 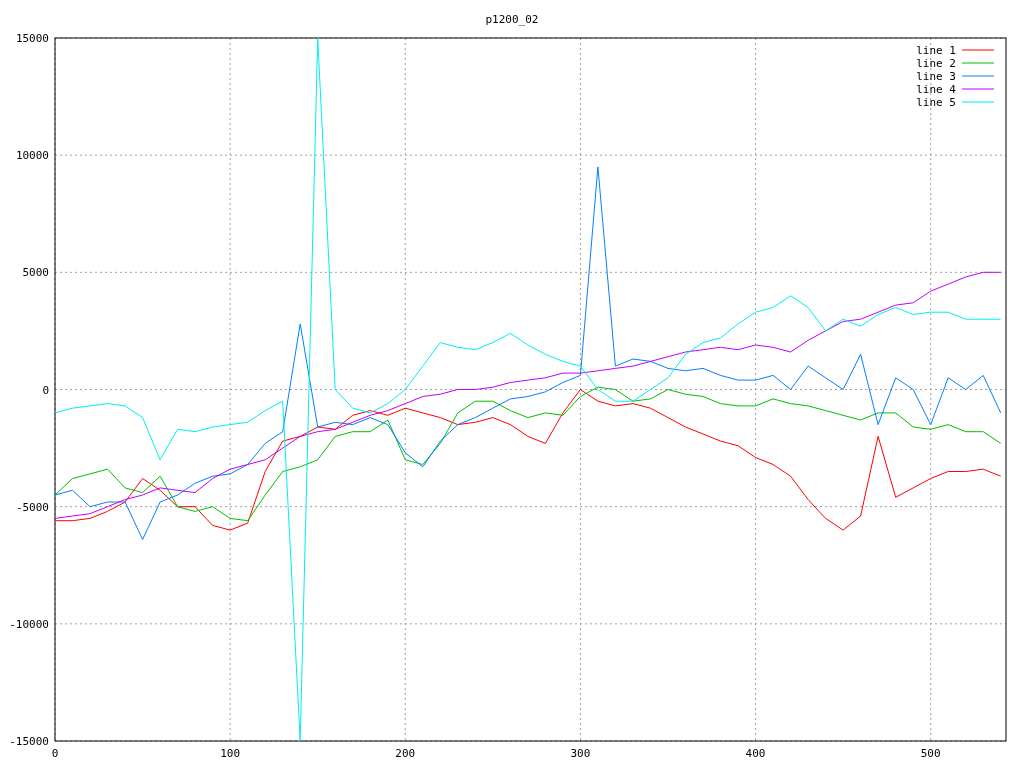 What do you see at coordinates (29, 624) in the screenshot?
I see `y-tick-label: -10000` at bounding box center [29, 624].